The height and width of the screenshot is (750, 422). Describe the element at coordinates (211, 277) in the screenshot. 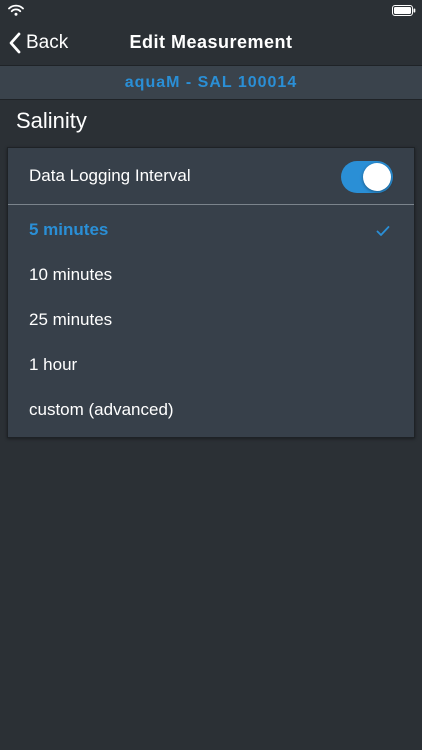

I see `interval-option-10-minutes: 10 minutes` at that location.